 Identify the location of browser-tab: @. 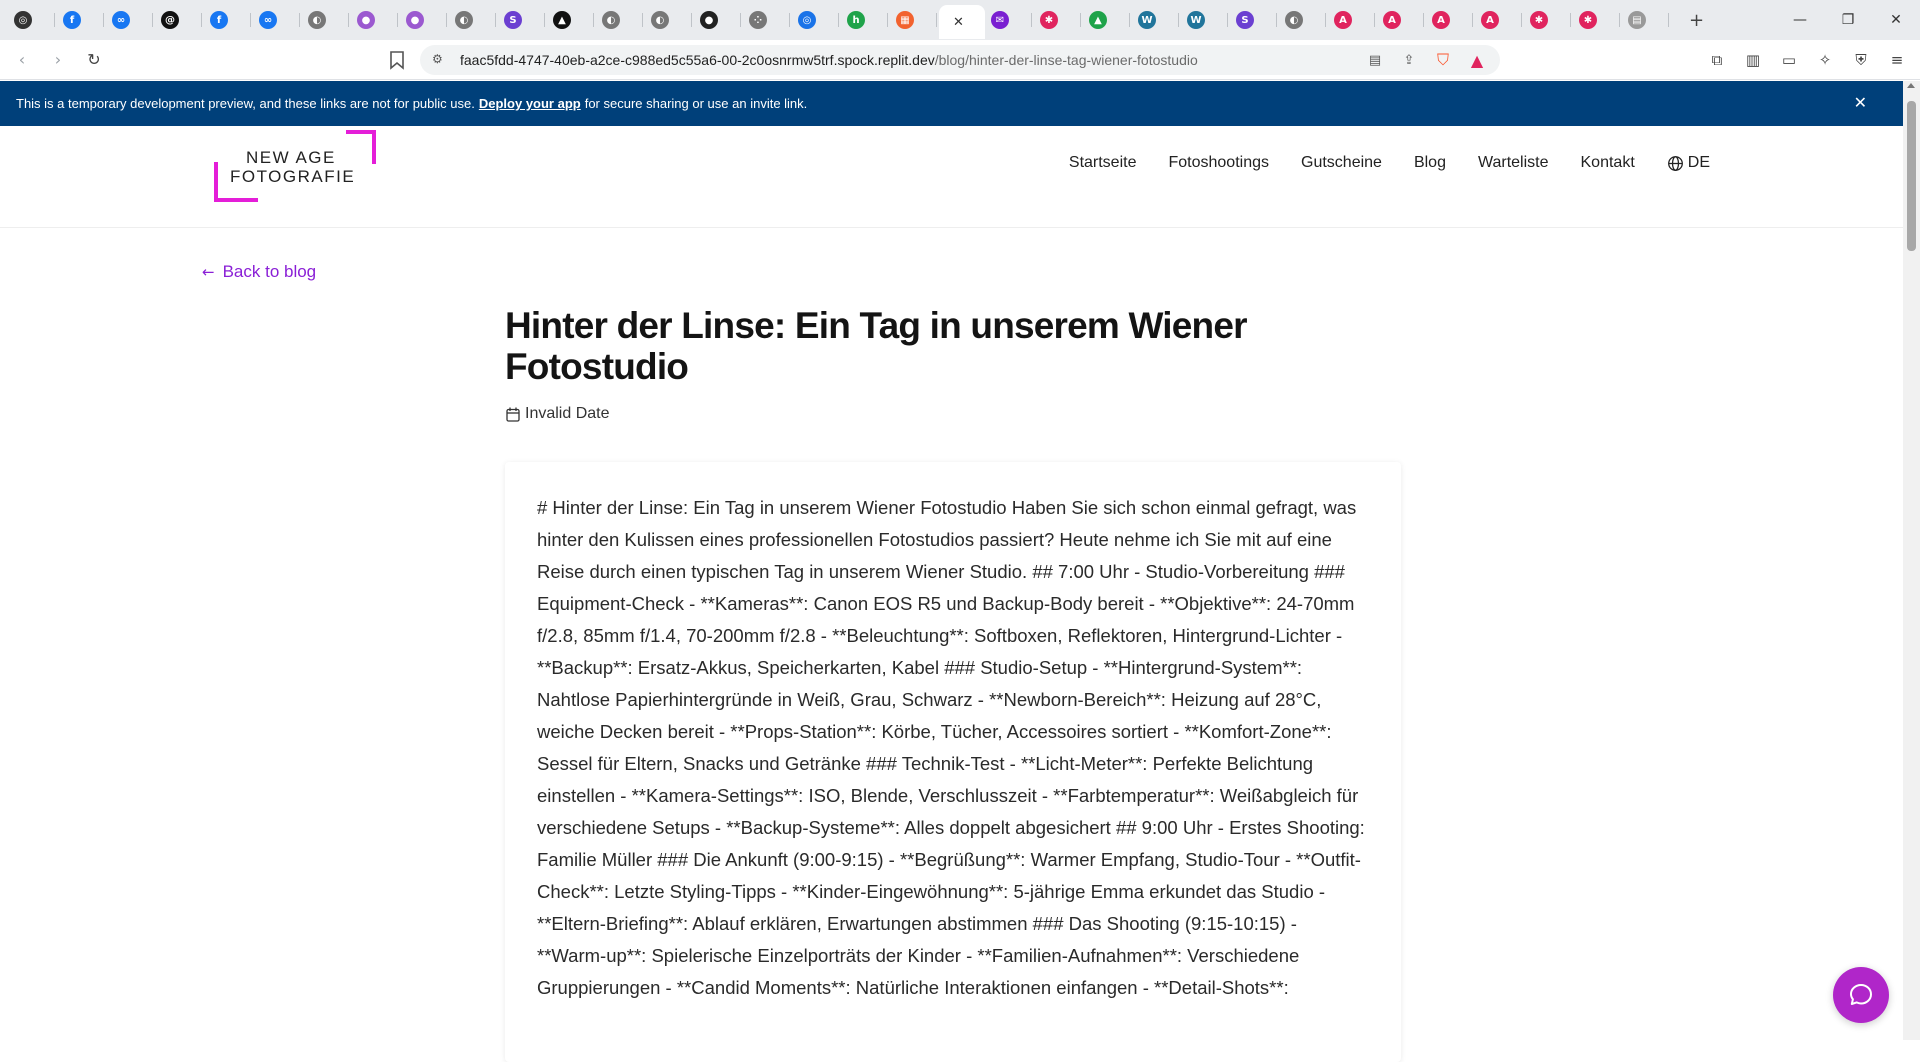
(179, 20).